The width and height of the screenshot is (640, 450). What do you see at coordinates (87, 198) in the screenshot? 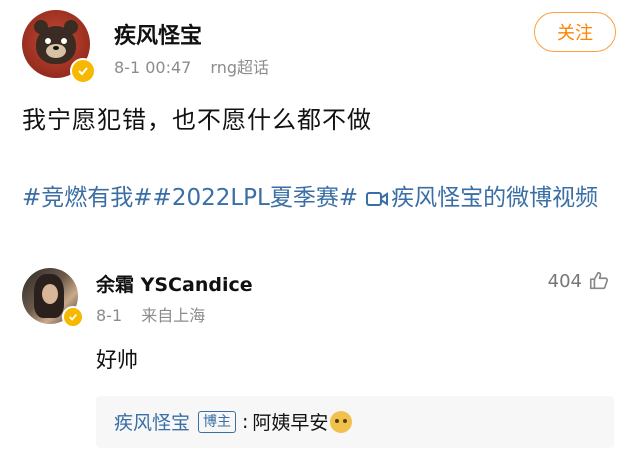
I see `hashtag-link: #竞燃有我#` at bounding box center [87, 198].